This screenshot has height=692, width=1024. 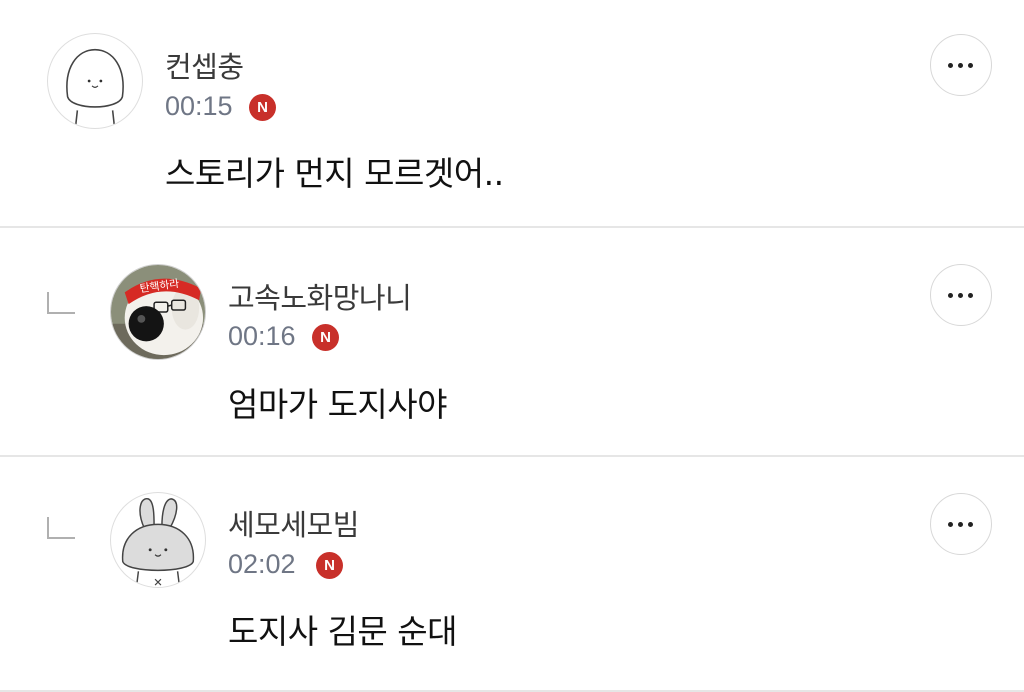 I want to click on polar-bear-headband-icon: 탄핵하라, so click(x=158, y=312).